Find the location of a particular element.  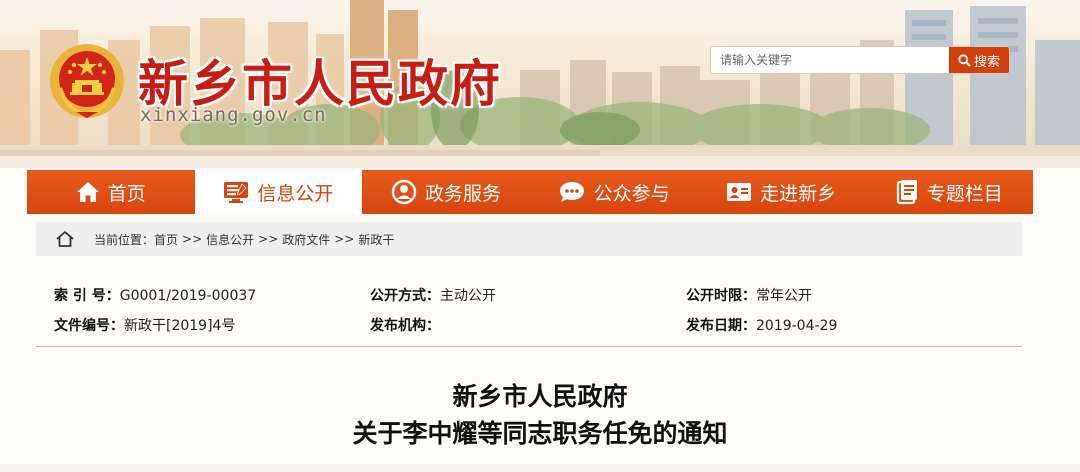

meta-index: 索 引 号：G0001/2019-00037 is located at coordinates (212, 295).